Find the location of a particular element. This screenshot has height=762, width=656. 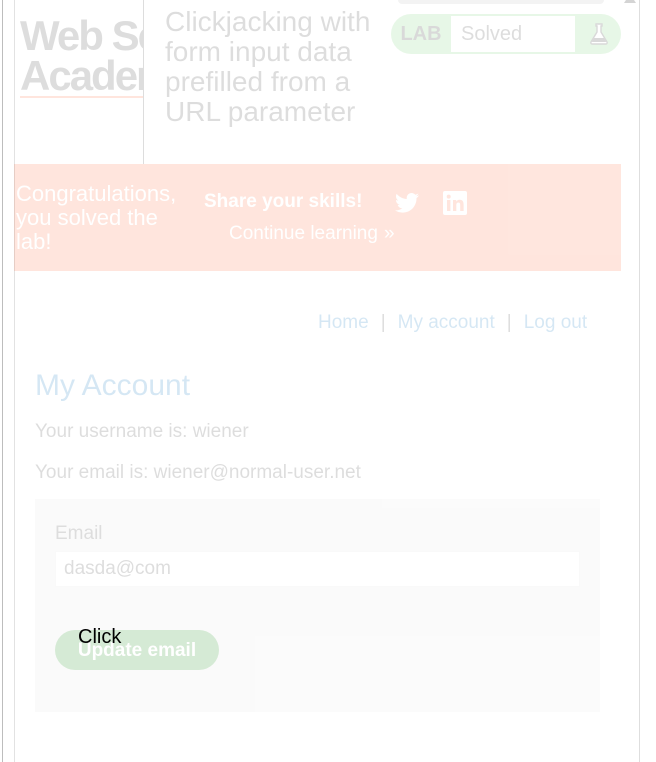

lab-state: Solved is located at coordinates (513, 34).